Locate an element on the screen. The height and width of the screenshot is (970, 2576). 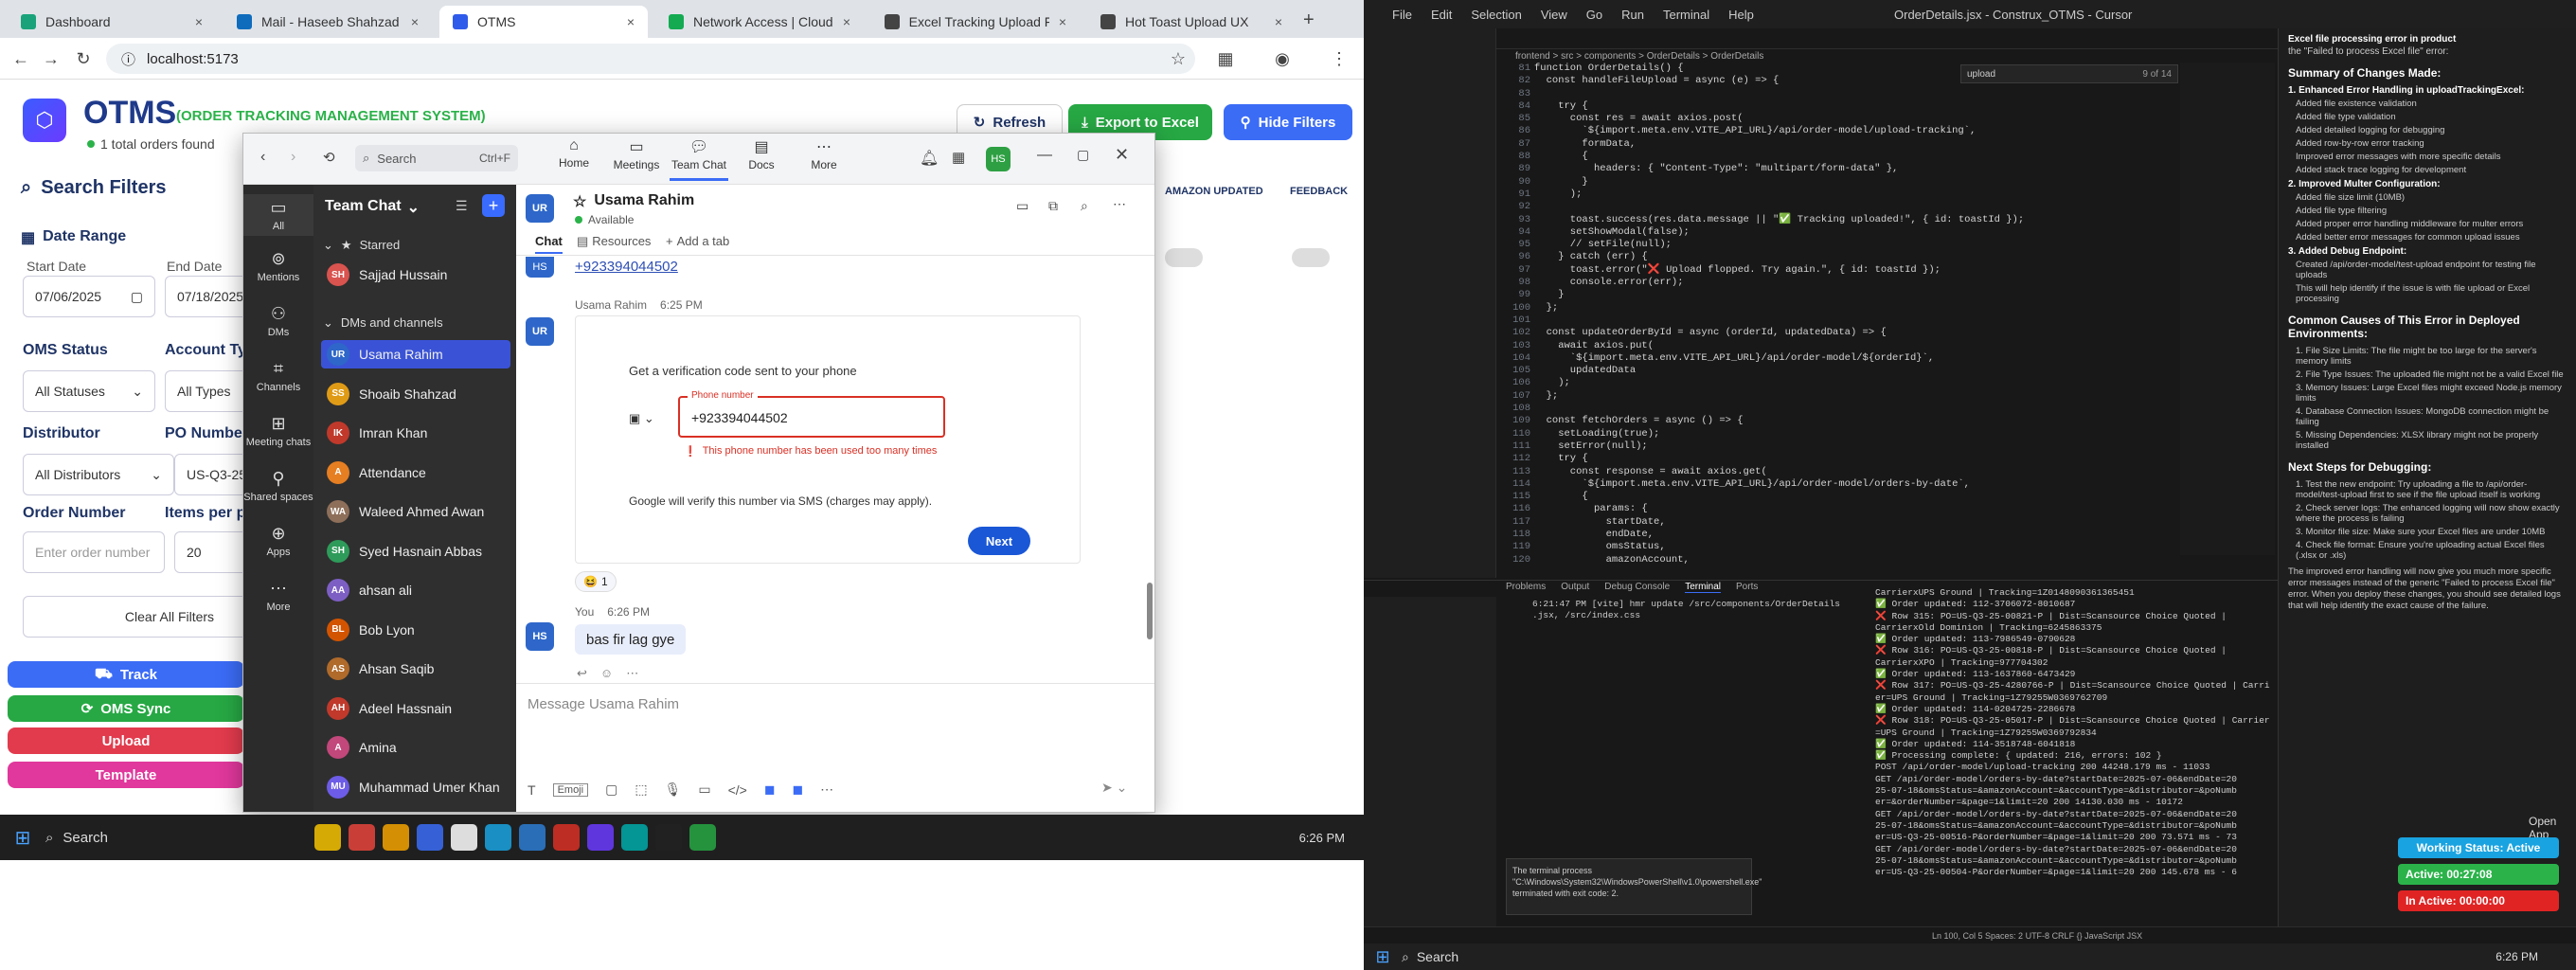
team-chat-list-title: Team Chat ⌄ is located at coordinates (372, 208).